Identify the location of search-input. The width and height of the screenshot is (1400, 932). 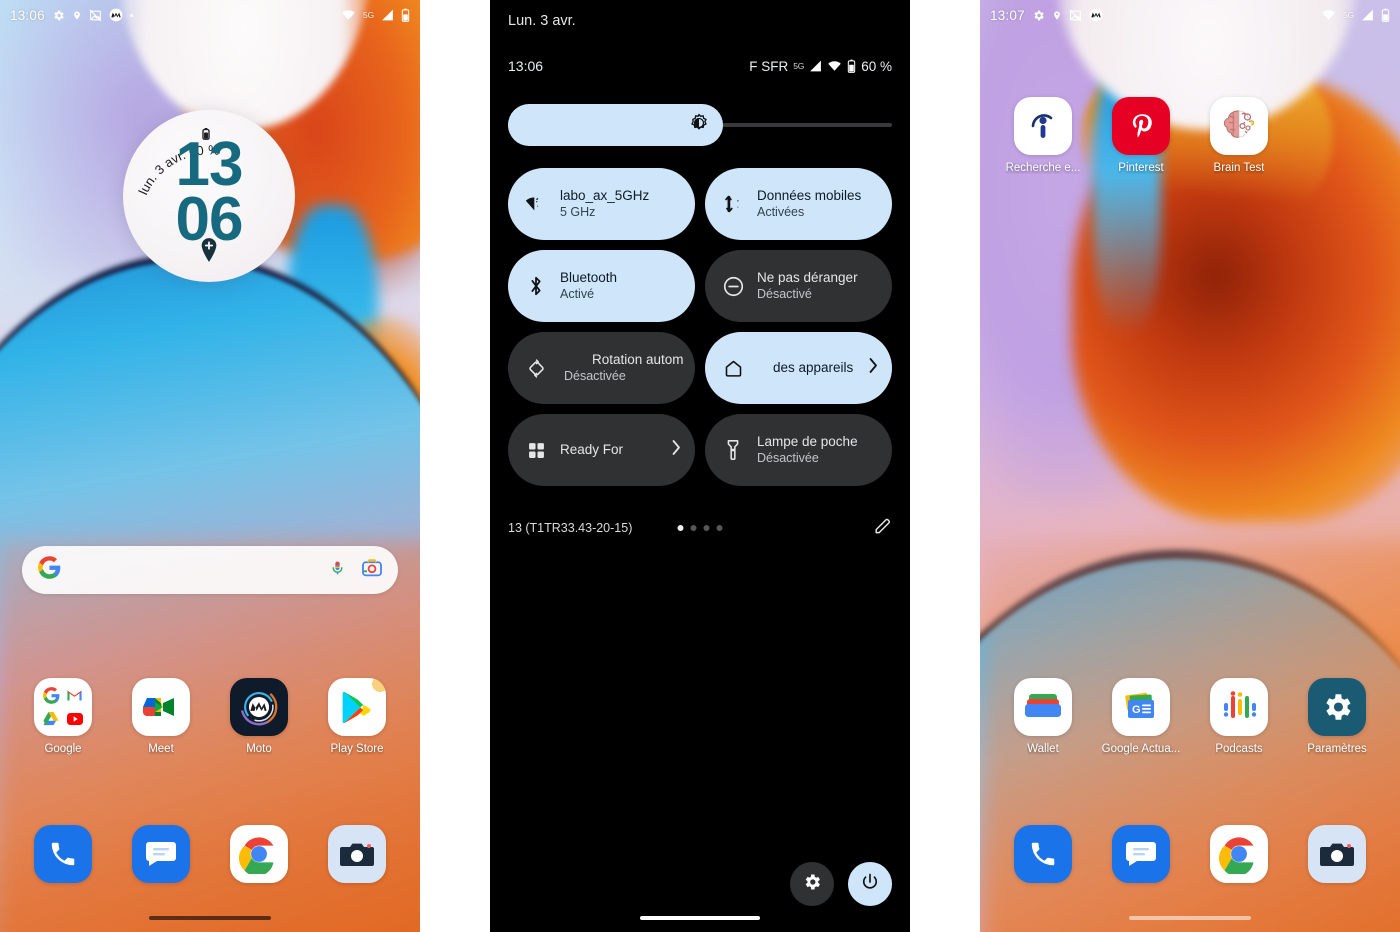
(195, 570).